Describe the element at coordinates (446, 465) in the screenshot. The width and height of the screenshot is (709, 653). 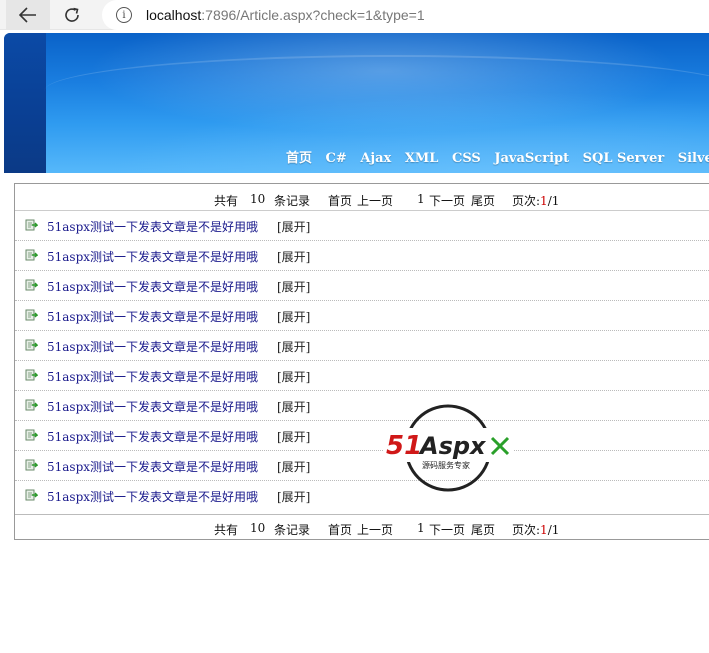
I see `logo-tagline: 源码服务专家` at that location.